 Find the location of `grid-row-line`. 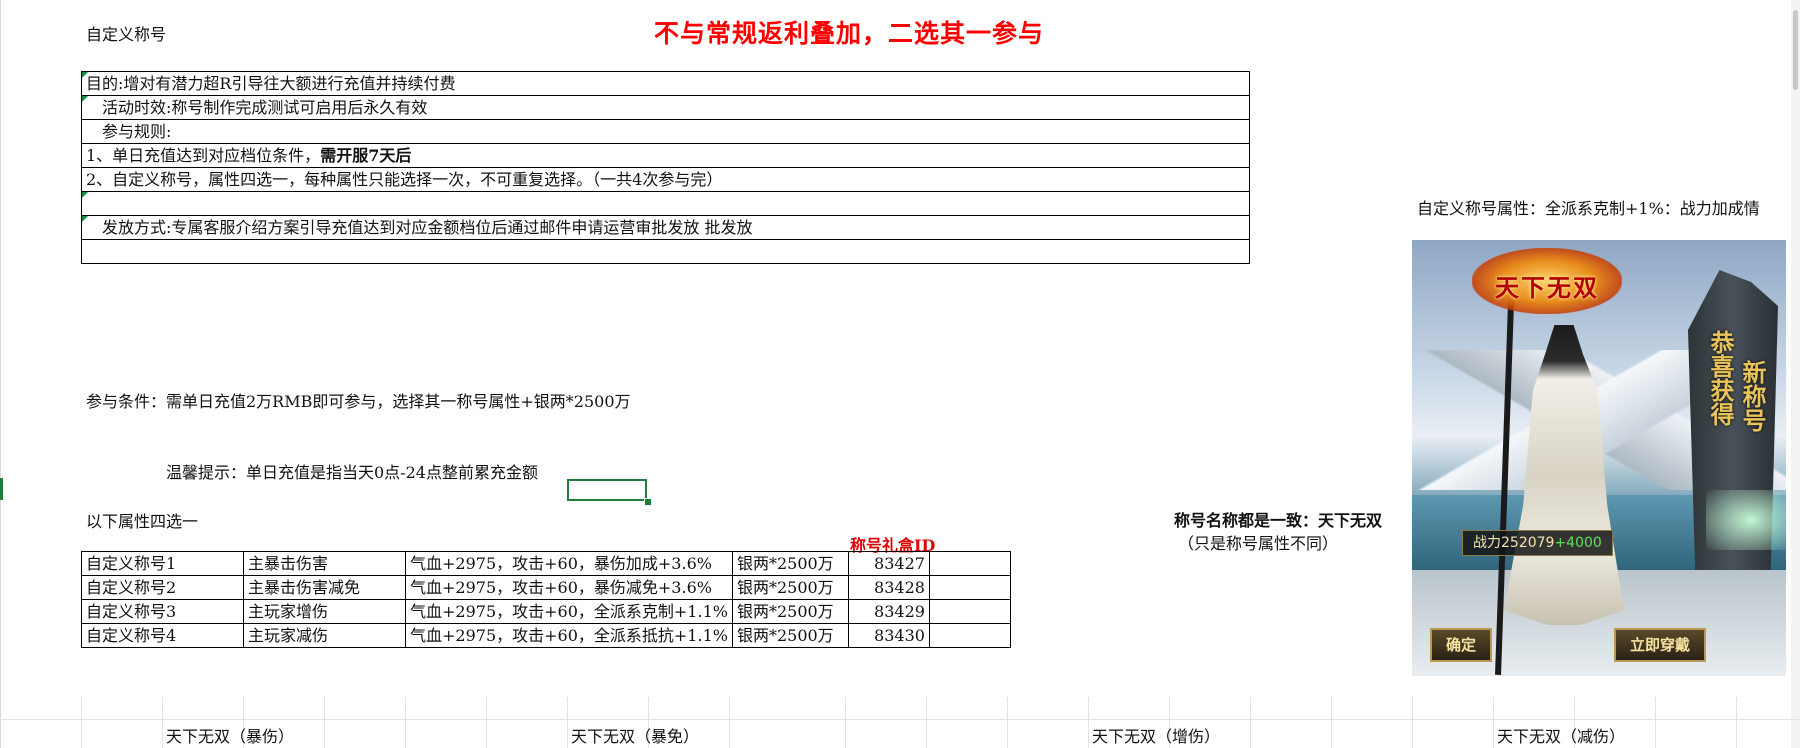

grid-row-line is located at coordinates (900, 719).